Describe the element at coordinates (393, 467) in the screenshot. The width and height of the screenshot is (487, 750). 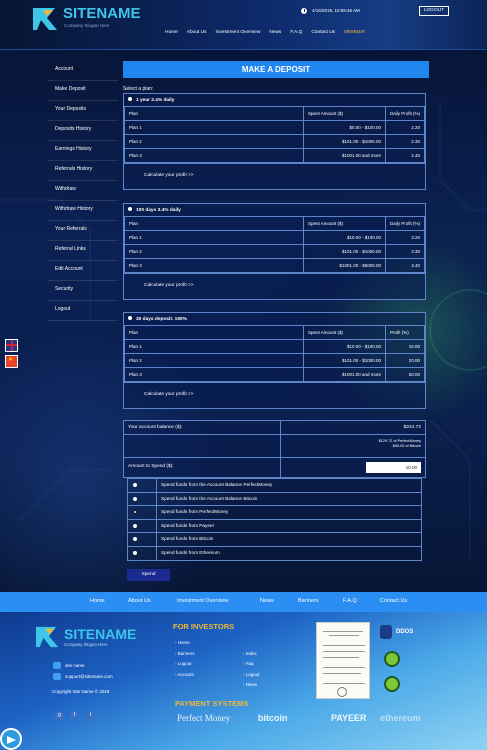
I see `amount-input: 10.00` at that location.